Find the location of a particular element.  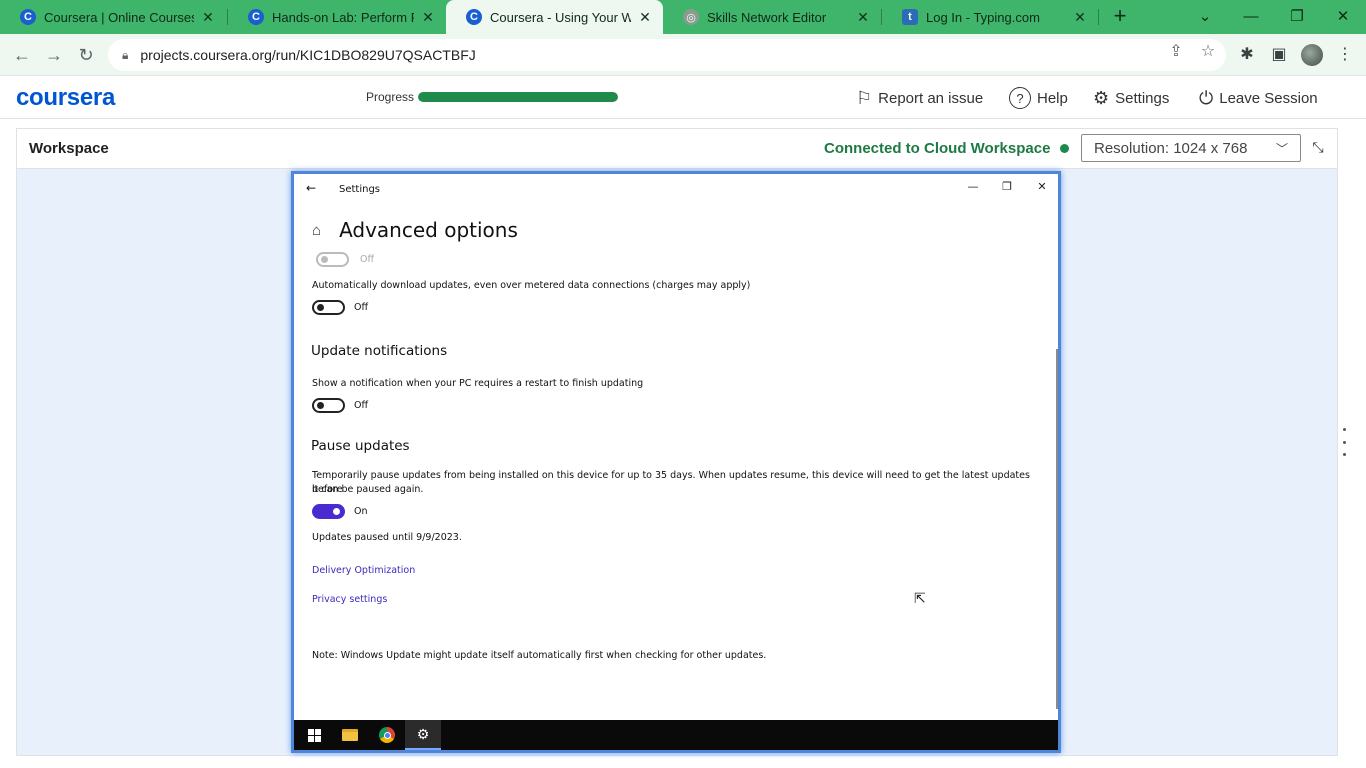

tab-coursera-online-courses: C Coursera | Online Courses & ✕ is located at coordinates (113, 17).